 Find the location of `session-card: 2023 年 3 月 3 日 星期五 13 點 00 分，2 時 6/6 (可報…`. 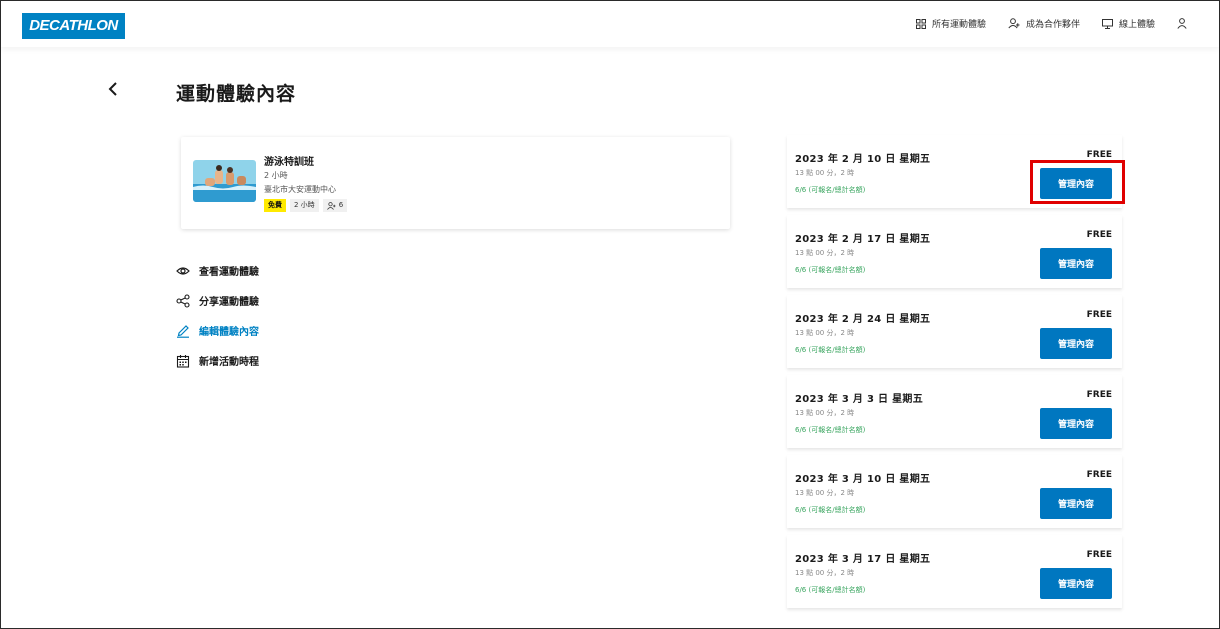

session-card: 2023 年 3 月 3 日 星期五 13 點 00 分，2 時 6/6 (可報… is located at coordinates (954, 411).